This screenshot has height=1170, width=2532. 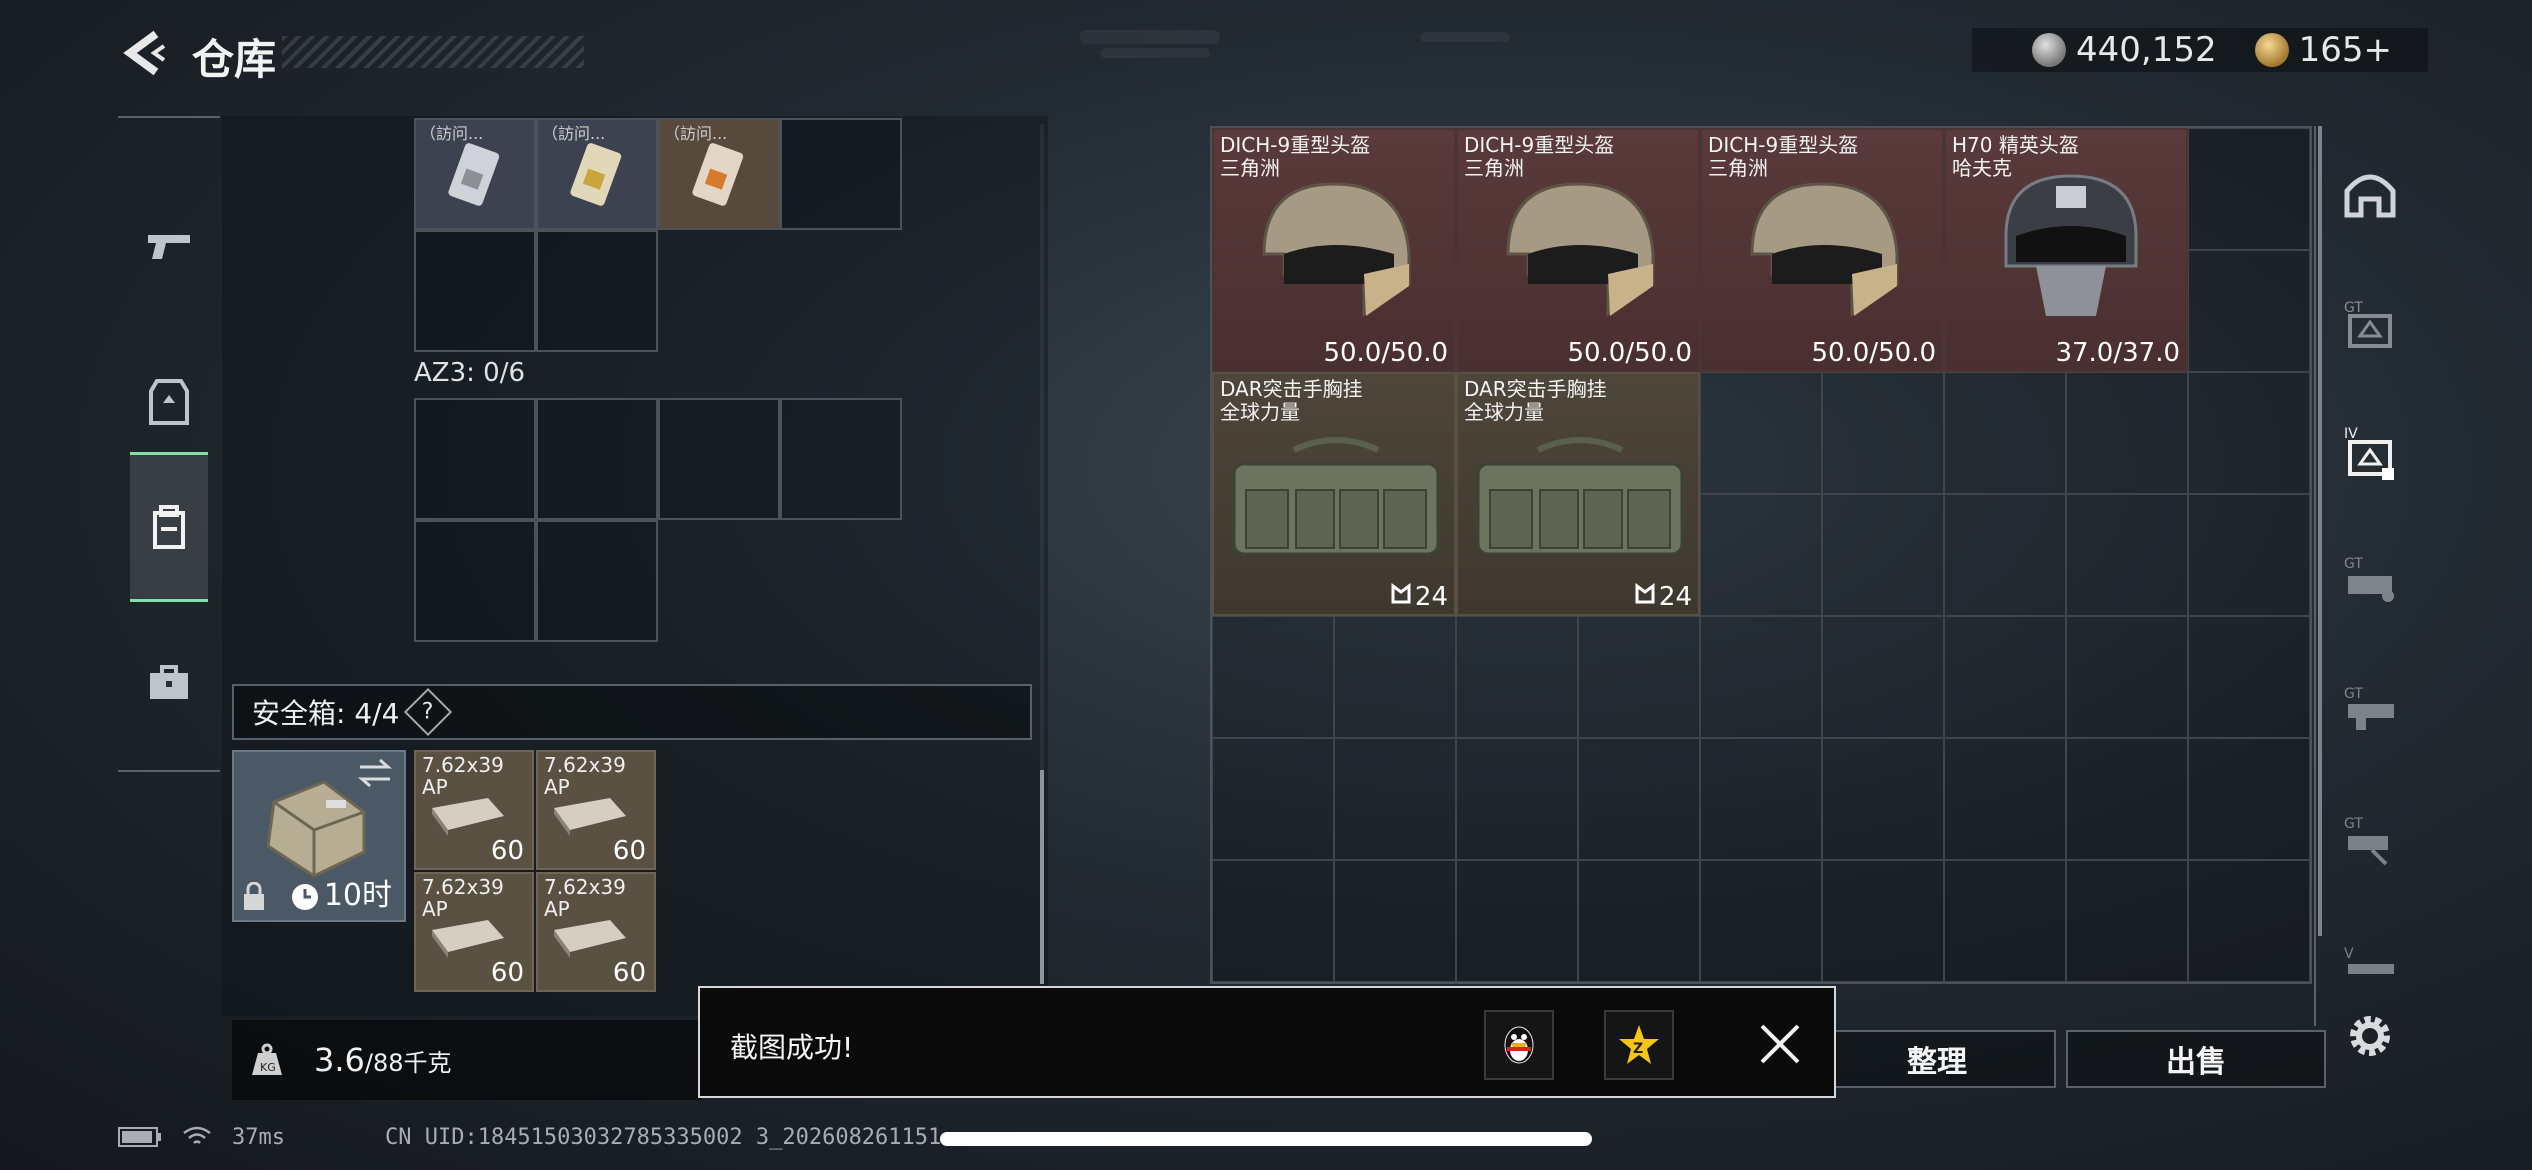 I want to click on durability: 50.0/50.0, so click(x=1385, y=353).